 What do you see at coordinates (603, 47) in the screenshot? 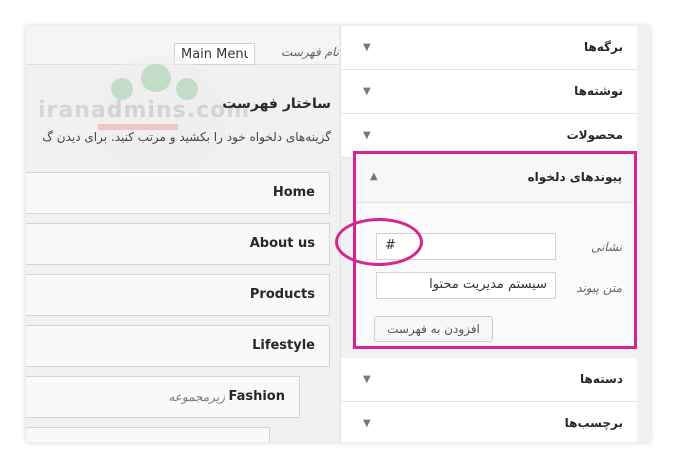
I see `accordion-title: برگه‌ها` at bounding box center [603, 47].